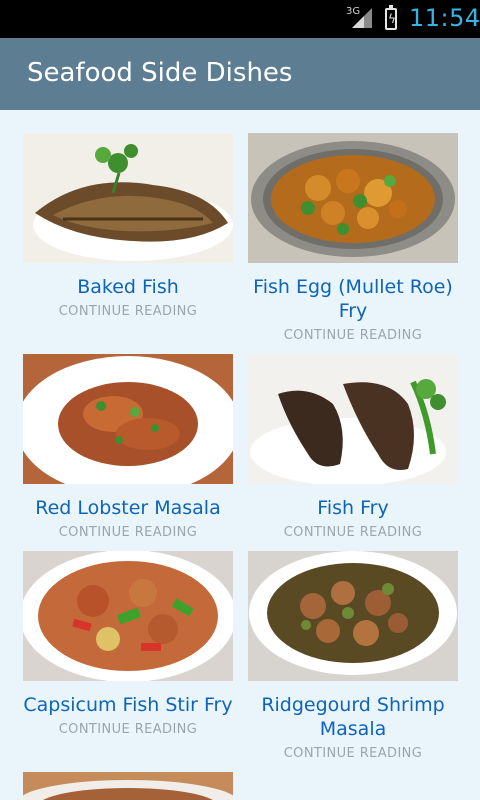 This screenshot has height=800, width=480. Describe the element at coordinates (160, 73) in the screenshot. I see `page-title: Seafood Side Dishes` at that location.